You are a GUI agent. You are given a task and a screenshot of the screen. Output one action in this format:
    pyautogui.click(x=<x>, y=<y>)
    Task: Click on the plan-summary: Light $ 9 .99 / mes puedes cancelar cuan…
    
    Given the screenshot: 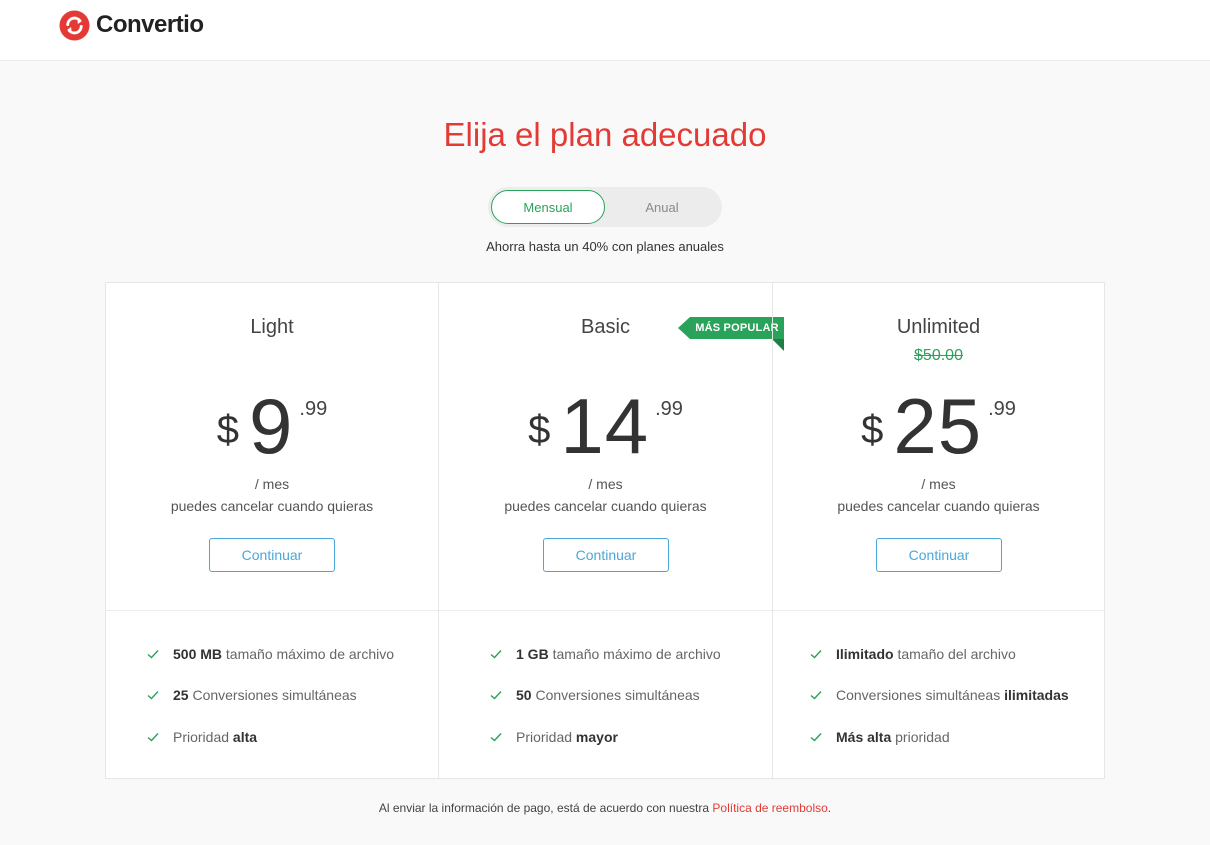 What is the action you would take?
    pyautogui.click(x=272, y=447)
    